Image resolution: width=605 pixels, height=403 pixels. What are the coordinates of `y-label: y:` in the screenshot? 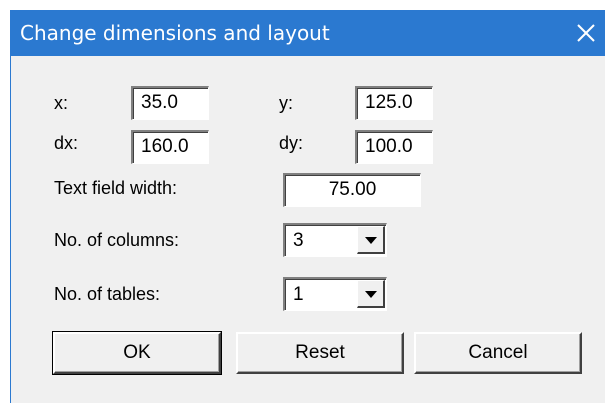 It's located at (286, 103).